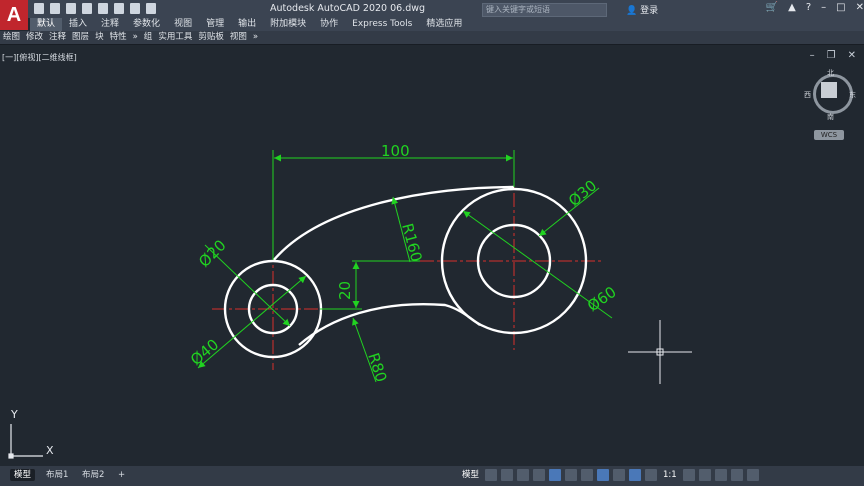  Describe the element at coordinates (23, 475) in the screenshot. I see `tab-model: 模型` at that location.